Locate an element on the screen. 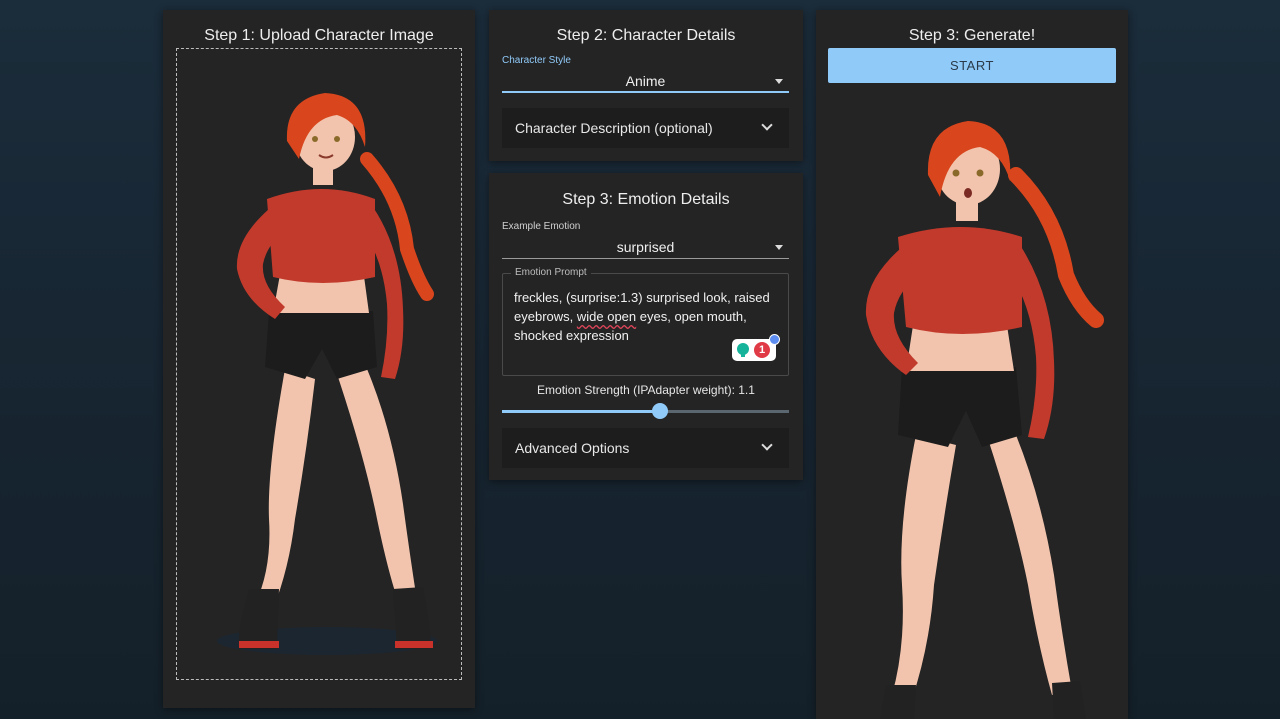 The height and width of the screenshot is (719, 1280). example-emotion-value: surprised is located at coordinates (645, 247).